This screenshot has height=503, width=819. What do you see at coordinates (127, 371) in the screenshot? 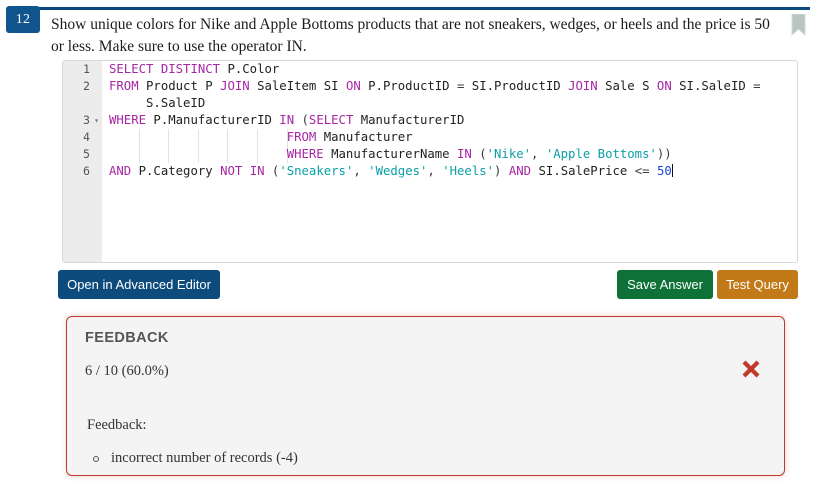
I see `feedback-score: 6 / 10 (60.0%)` at bounding box center [127, 371].